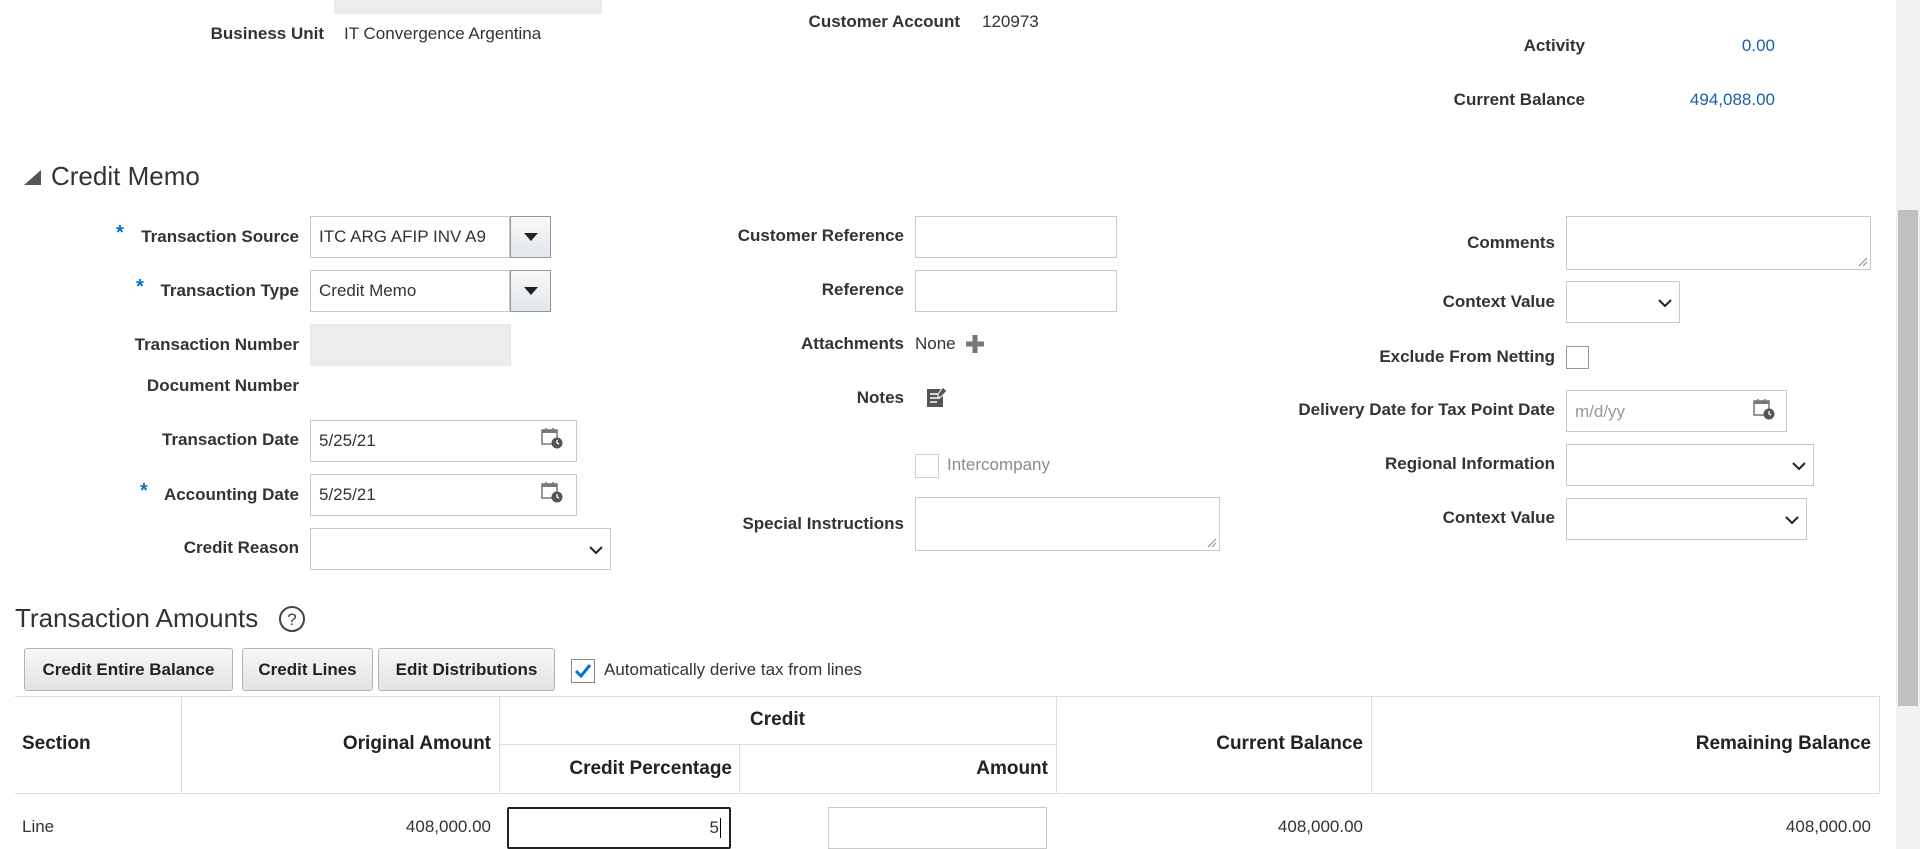 The width and height of the screenshot is (1920, 849). Describe the element at coordinates (1783, 743) in the screenshot. I see `column-header-remaining-balance: Remaining Balance` at that location.